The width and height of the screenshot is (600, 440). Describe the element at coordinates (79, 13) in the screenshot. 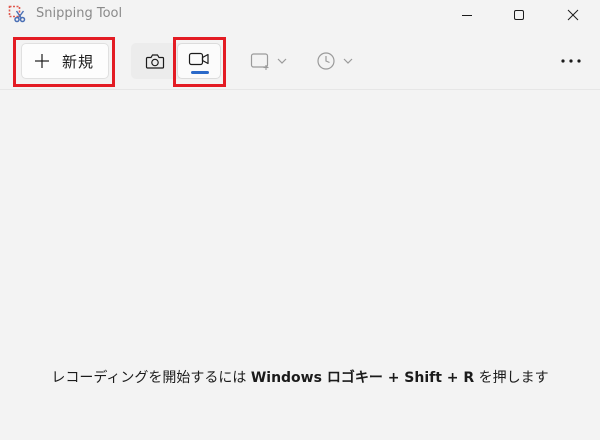

I see `window-title: Snipping Tool` at that location.